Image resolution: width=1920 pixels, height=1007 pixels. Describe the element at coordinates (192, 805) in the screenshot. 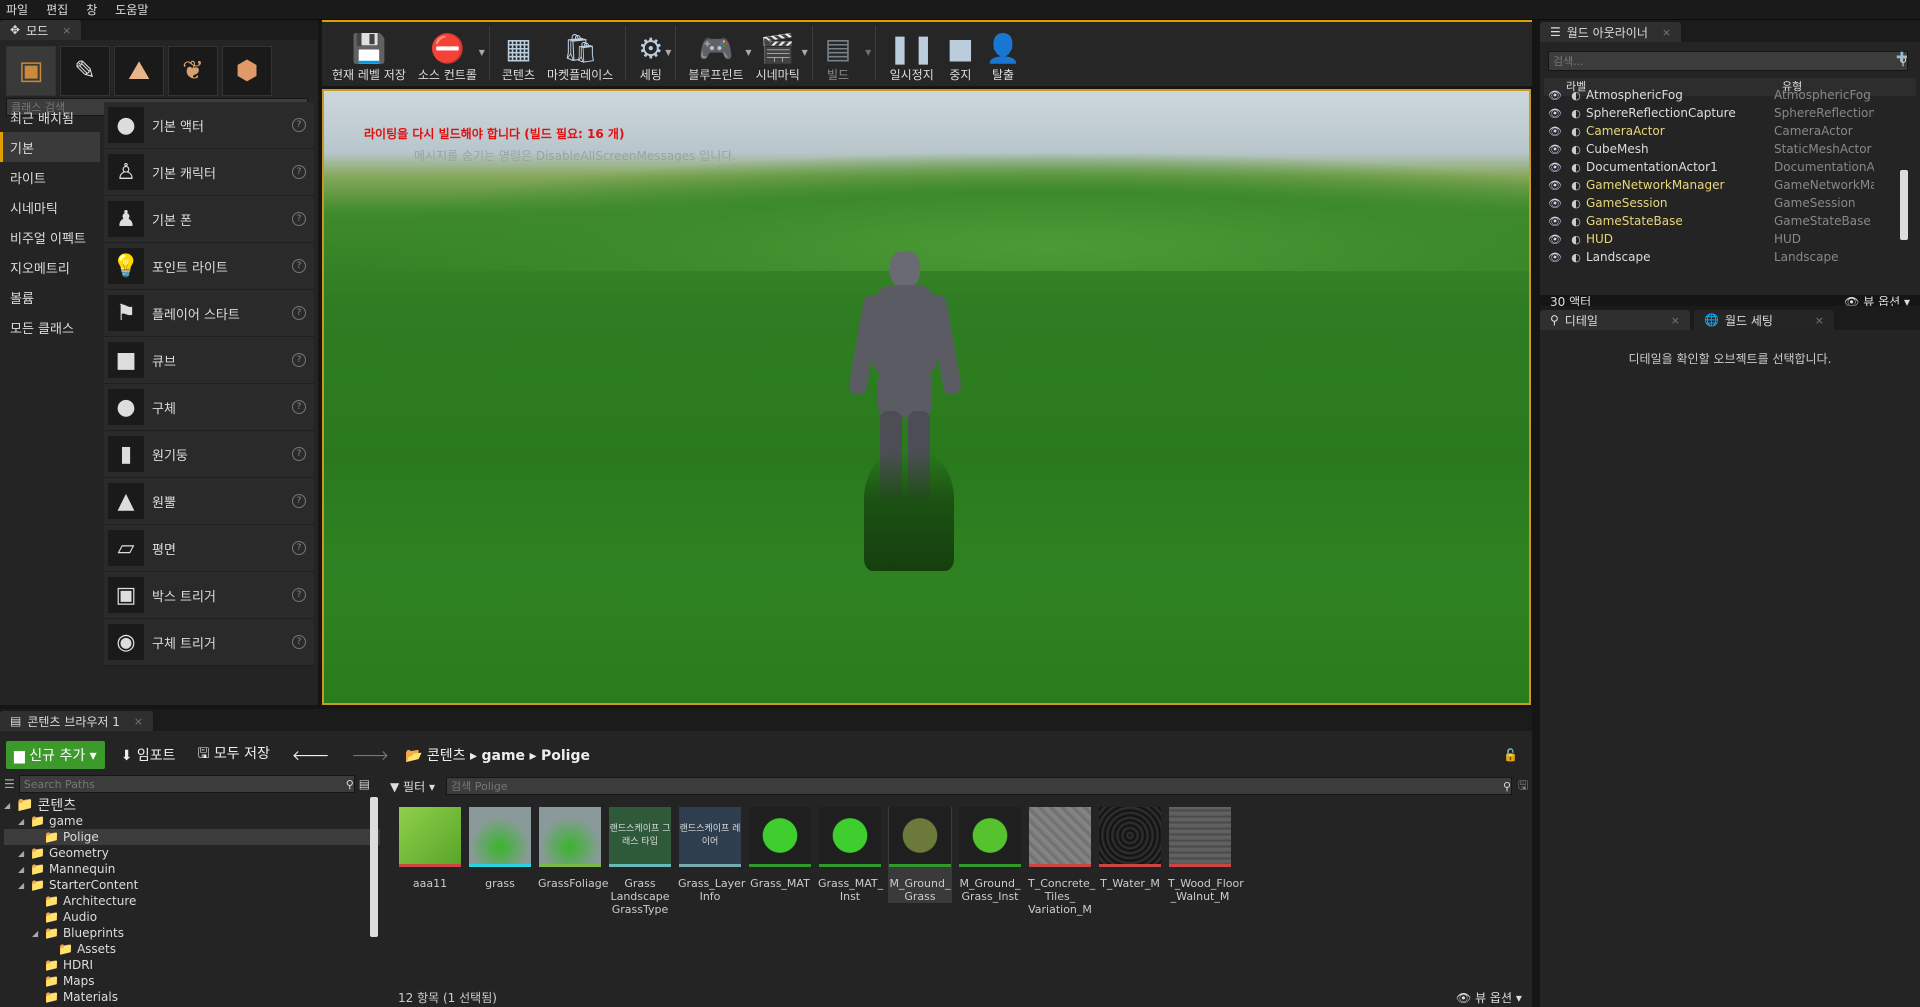

I see `tree-folder: ◢ 📁 콘텐츠` at that location.